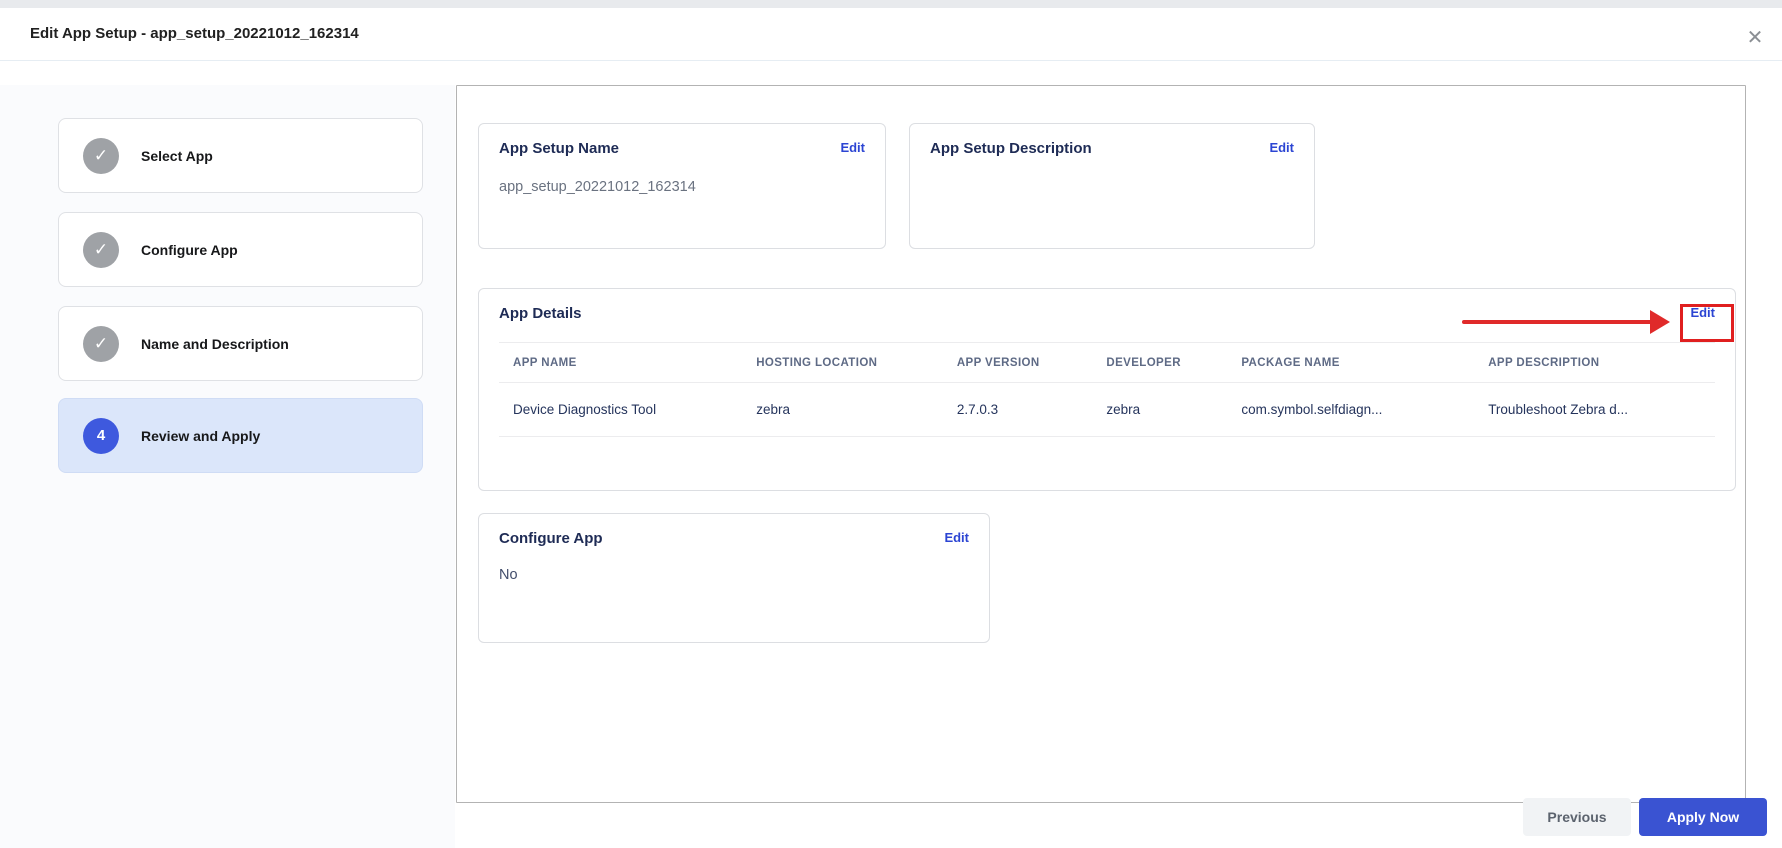  What do you see at coordinates (177, 155) in the screenshot?
I see `step-label: Select App` at bounding box center [177, 155].